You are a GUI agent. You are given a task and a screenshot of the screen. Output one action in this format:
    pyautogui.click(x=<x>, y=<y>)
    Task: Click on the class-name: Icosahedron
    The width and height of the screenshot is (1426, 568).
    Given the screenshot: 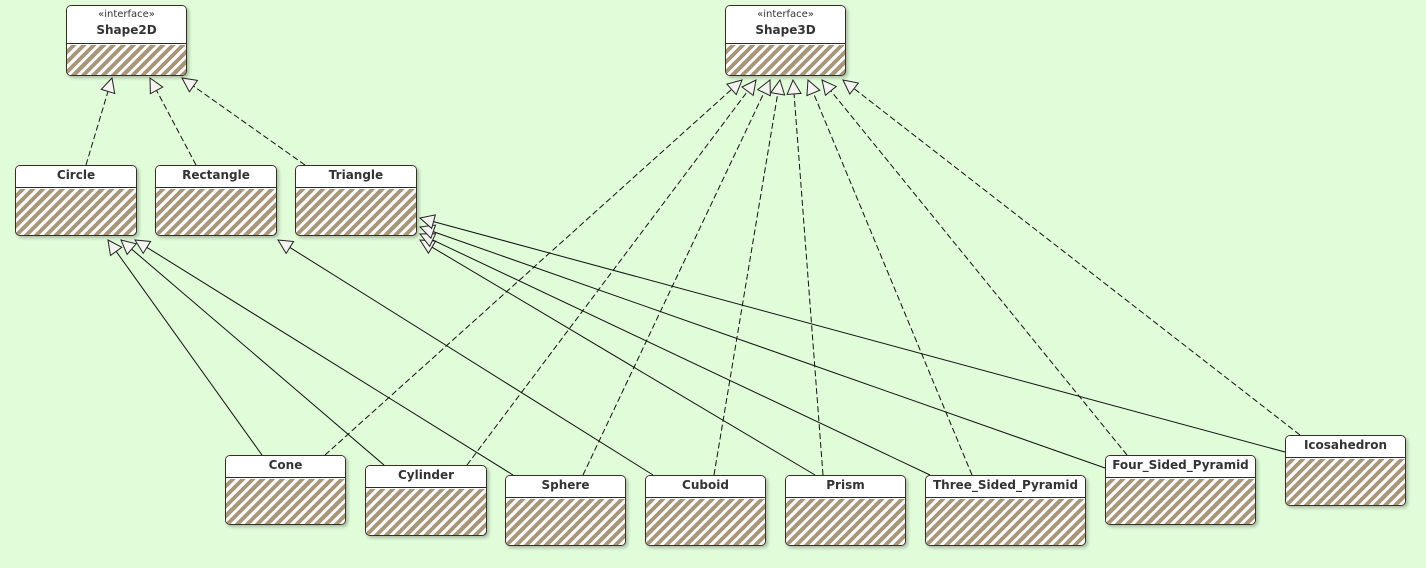 What is the action you would take?
    pyautogui.click(x=1345, y=445)
    